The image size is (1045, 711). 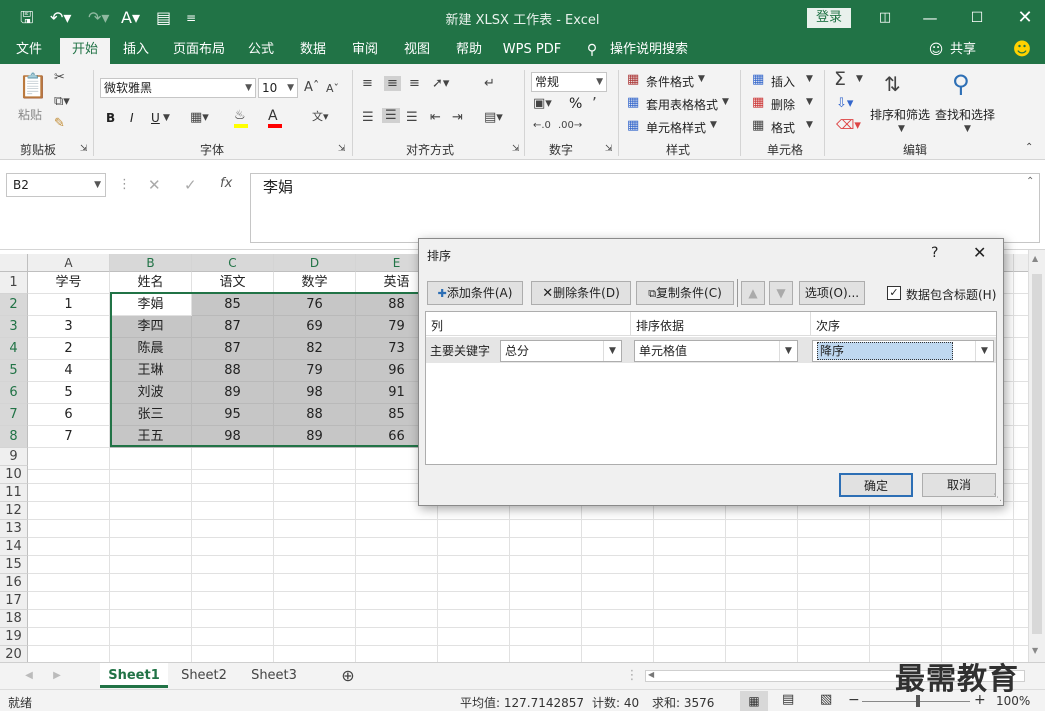 I want to click on smiley-icon: ☻, so click(x=1022, y=50).